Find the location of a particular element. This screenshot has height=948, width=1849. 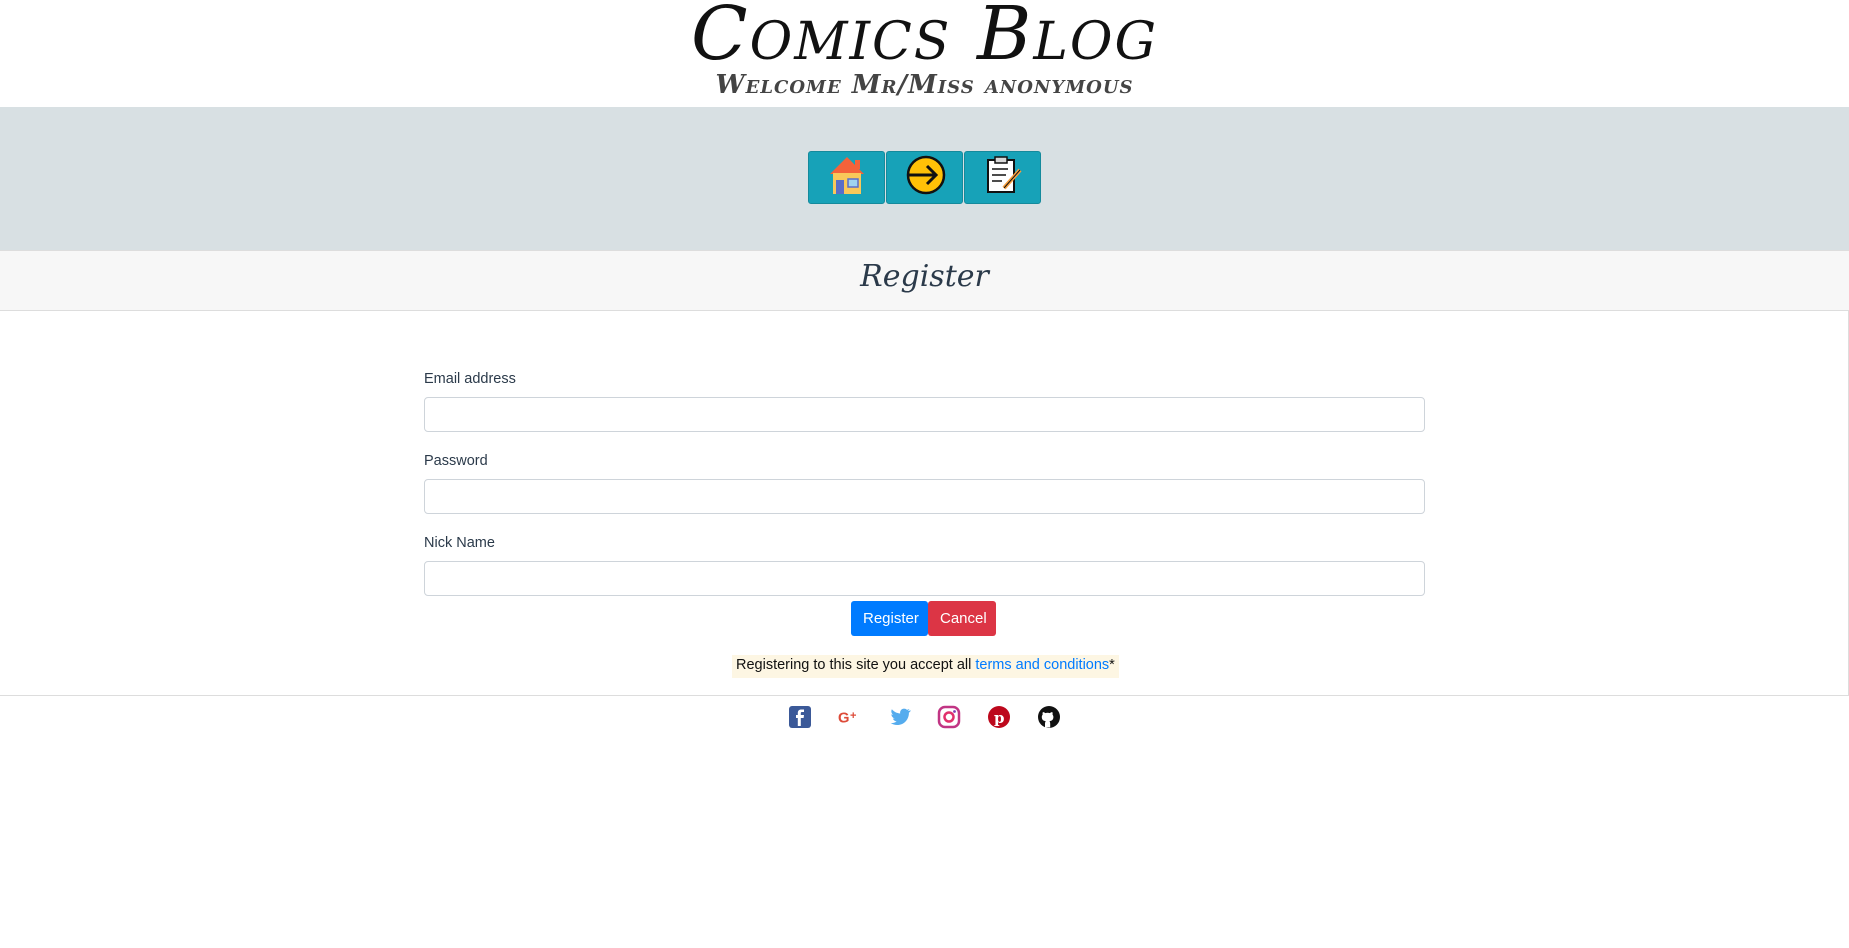

welcome-message: Welcome Mr/Miss anonymous is located at coordinates (924, 85).